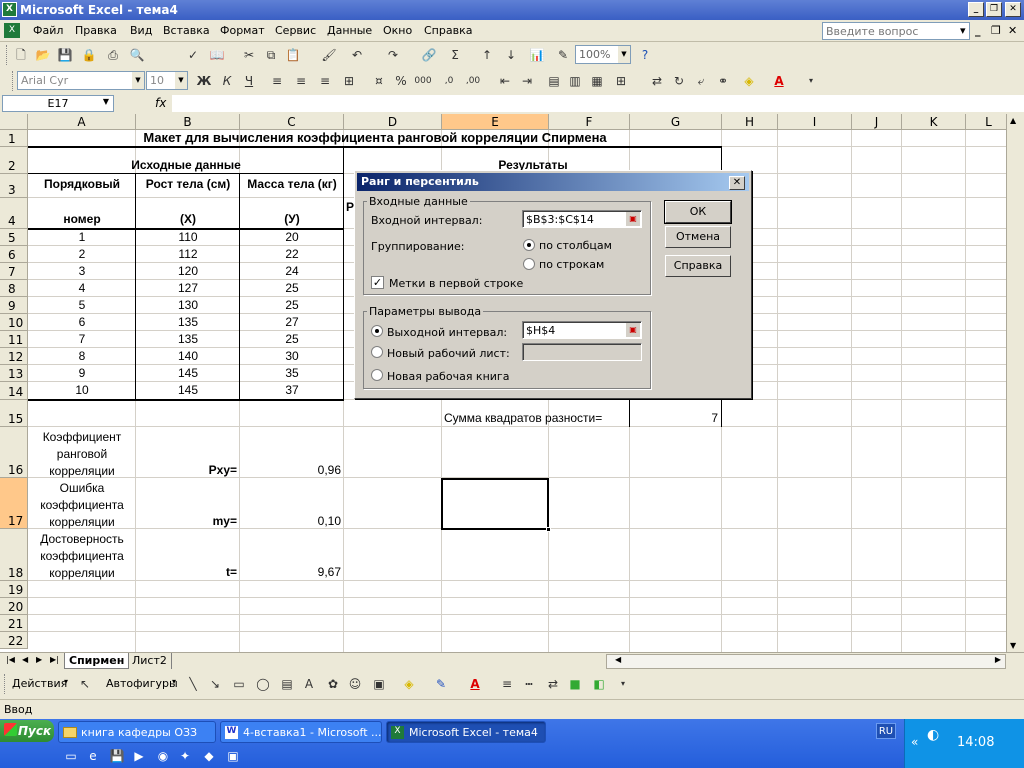 The width and height of the screenshot is (1024, 768). I want to click on data-cell-x: 145, so click(188, 373).